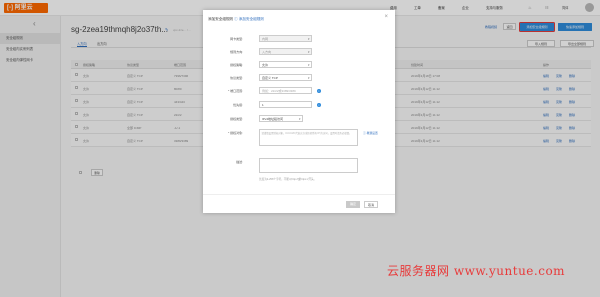  I want to click on ok-button: 确定, so click(353, 204).